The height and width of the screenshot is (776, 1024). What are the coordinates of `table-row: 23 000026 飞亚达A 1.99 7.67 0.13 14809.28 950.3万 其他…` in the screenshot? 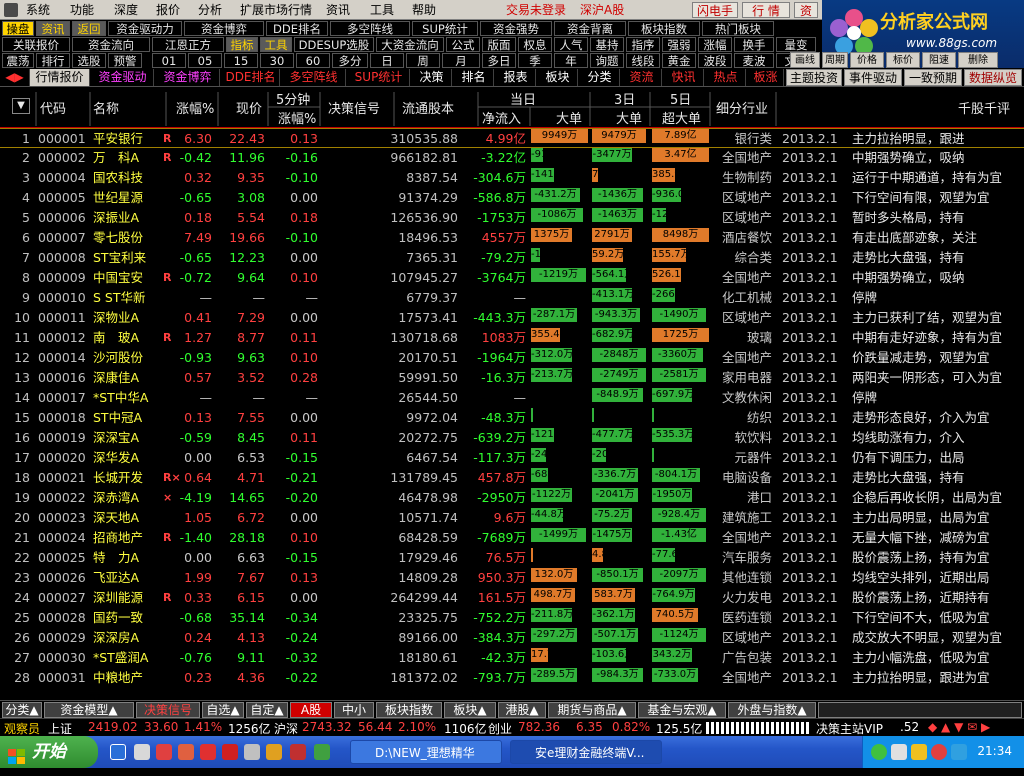 It's located at (512, 578).